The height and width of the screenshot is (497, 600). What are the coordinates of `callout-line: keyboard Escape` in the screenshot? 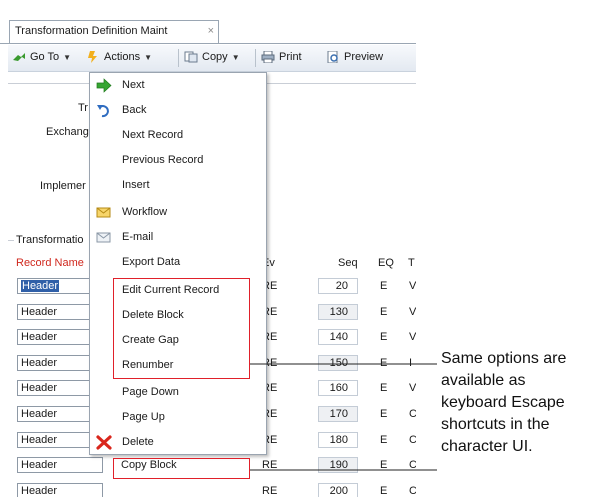 It's located at (503, 402).